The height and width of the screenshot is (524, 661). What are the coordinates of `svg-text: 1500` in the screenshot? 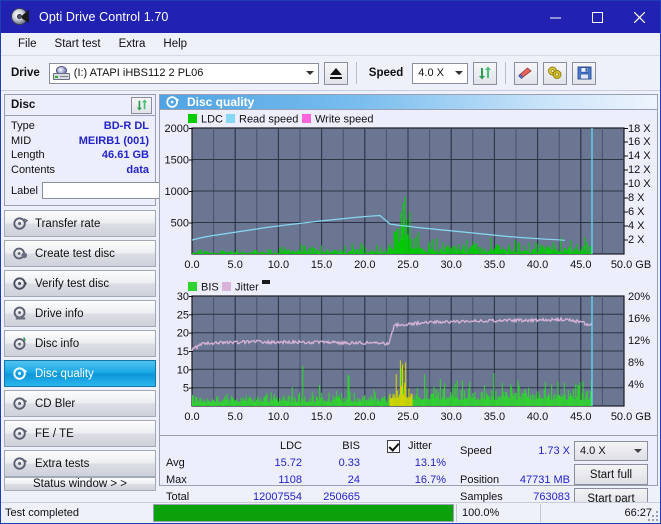 It's located at (177, 161).